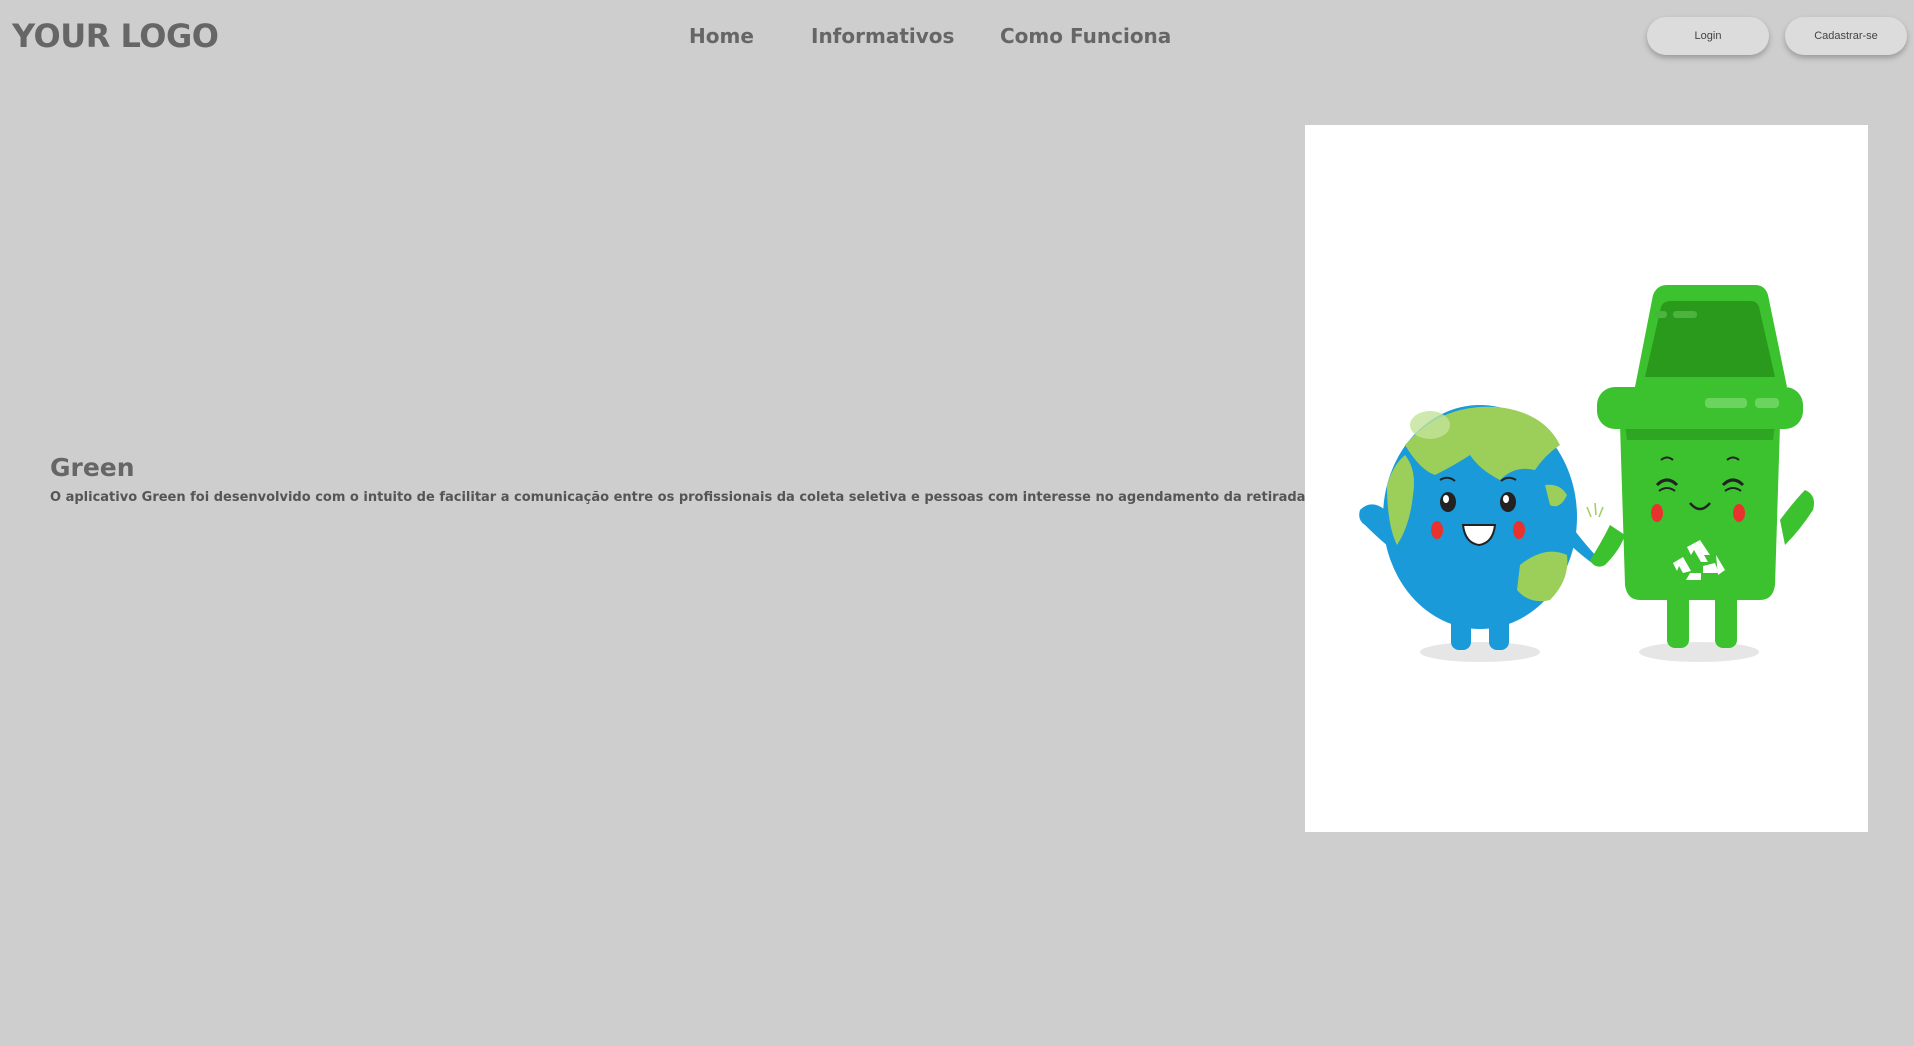 This screenshot has width=1914, height=1046. What do you see at coordinates (1437, 530) in the screenshot?
I see `earth-cheek-left` at bounding box center [1437, 530].